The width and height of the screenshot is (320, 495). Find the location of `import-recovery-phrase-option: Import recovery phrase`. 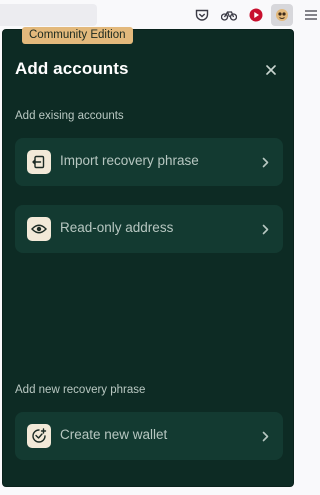

import-recovery-phrase-option: Import recovery phrase is located at coordinates (149, 162).